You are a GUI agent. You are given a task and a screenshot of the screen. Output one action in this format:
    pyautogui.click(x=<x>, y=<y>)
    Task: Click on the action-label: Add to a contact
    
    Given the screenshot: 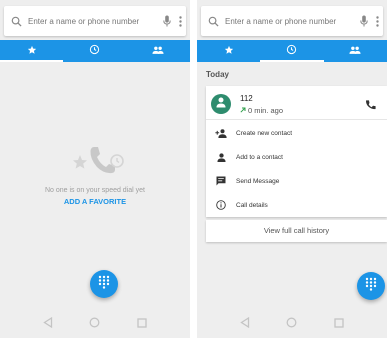 What is the action you would take?
    pyautogui.click(x=259, y=157)
    